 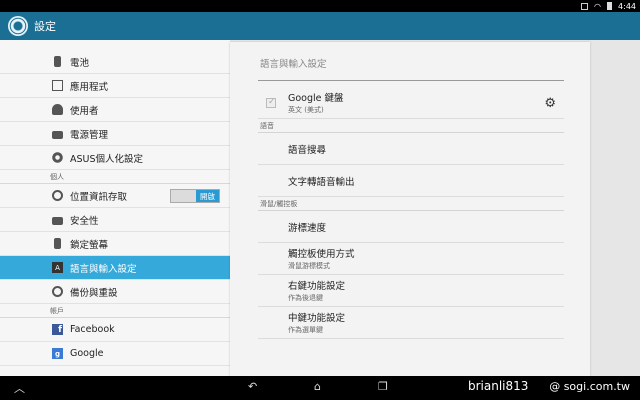 What do you see at coordinates (306, 110) in the screenshot?
I see `keyboard-subtitle: 英文 (美式)` at bounding box center [306, 110].